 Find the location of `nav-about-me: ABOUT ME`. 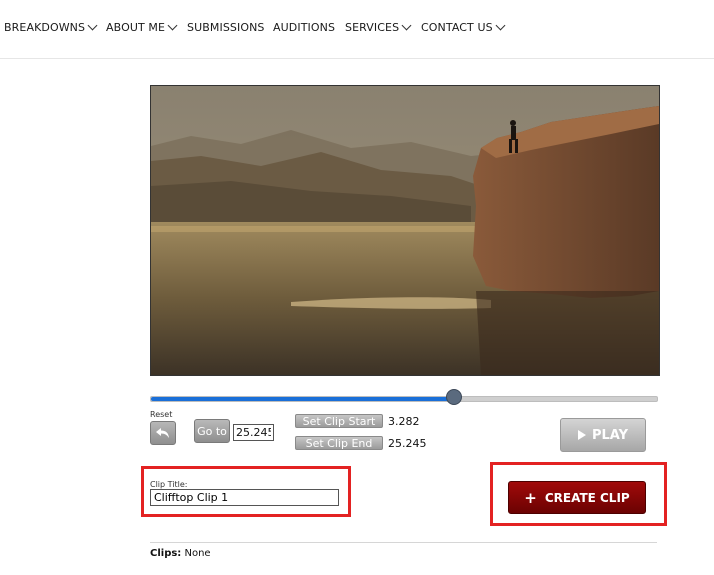

nav-about-me: ABOUT ME is located at coordinates (142, 27).